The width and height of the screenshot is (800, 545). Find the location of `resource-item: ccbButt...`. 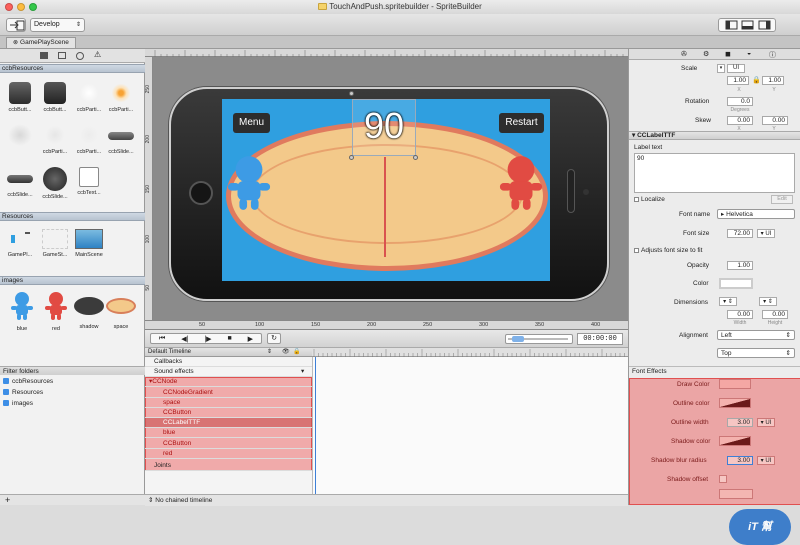

resource-item: ccbButt... is located at coordinates (55, 97).